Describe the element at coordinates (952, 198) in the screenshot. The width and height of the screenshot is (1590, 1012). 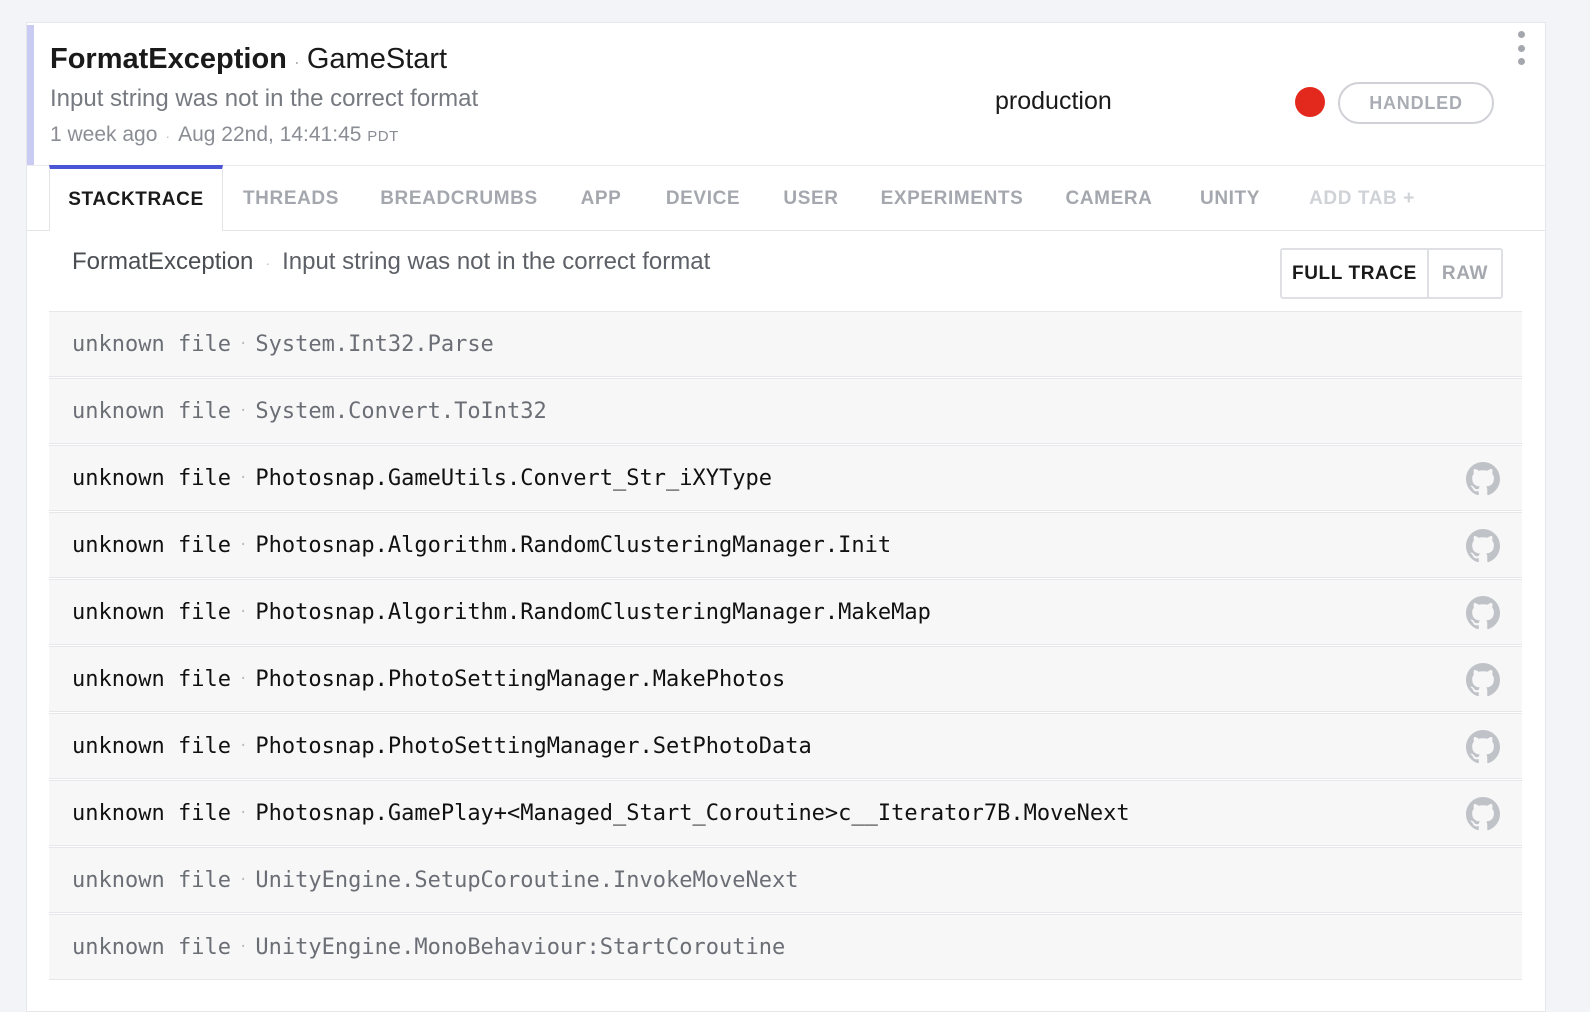
I see `tab-experiments: EXPERIMENTS` at that location.